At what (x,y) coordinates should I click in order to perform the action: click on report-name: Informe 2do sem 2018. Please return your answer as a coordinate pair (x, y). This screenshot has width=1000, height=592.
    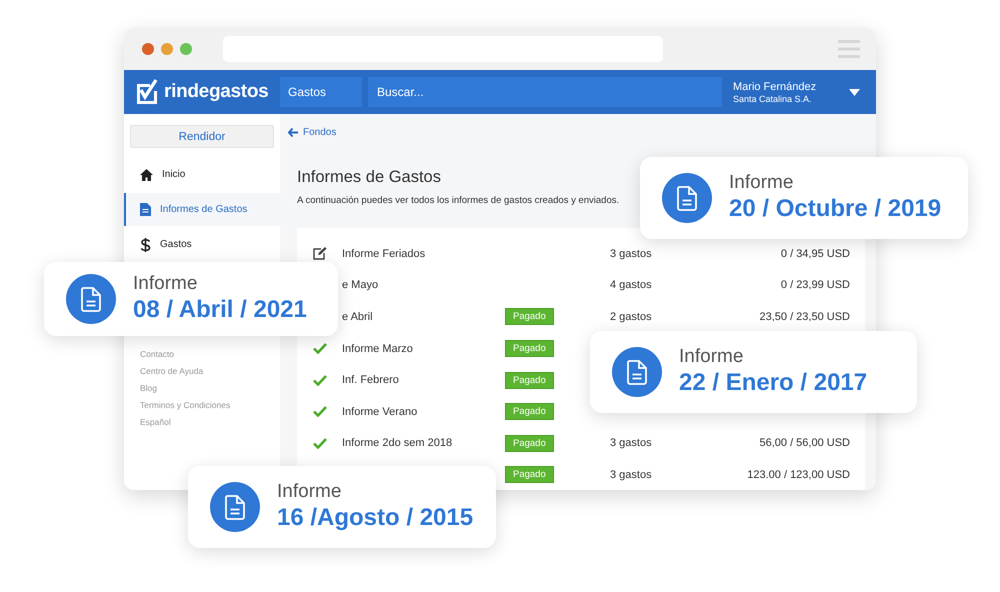
    Looking at the image, I should click on (397, 443).